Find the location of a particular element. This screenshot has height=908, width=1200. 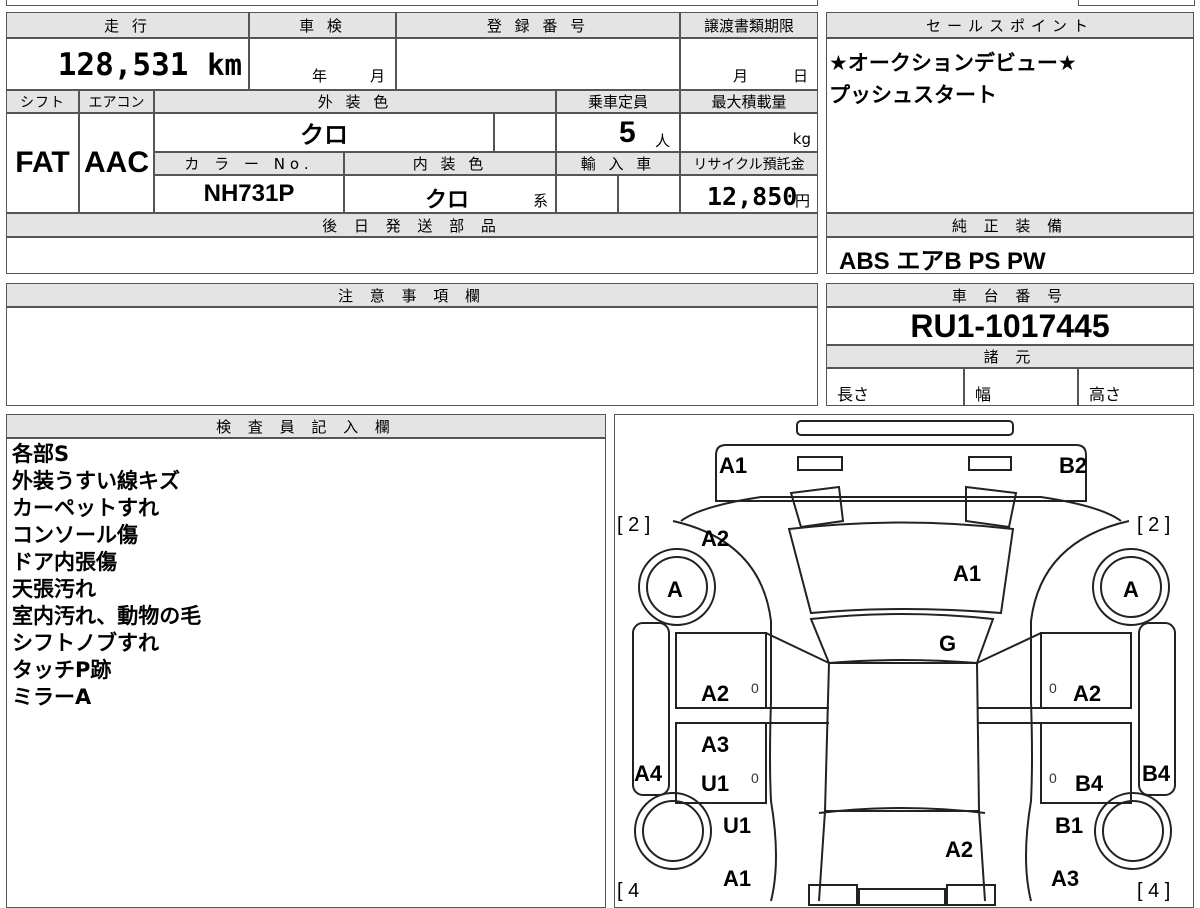

mark-front-door-right: A2 is located at coordinates (1087, 693).